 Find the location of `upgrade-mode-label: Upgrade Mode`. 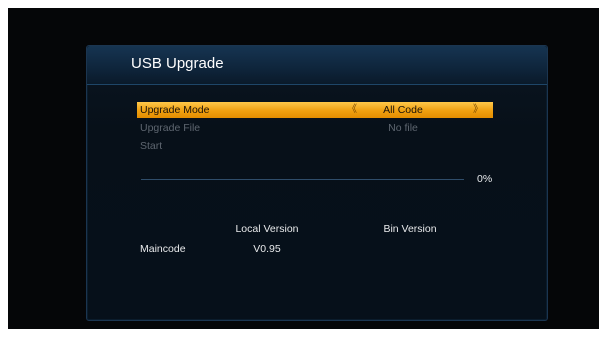

upgrade-mode-label: Upgrade Mode is located at coordinates (175, 110).